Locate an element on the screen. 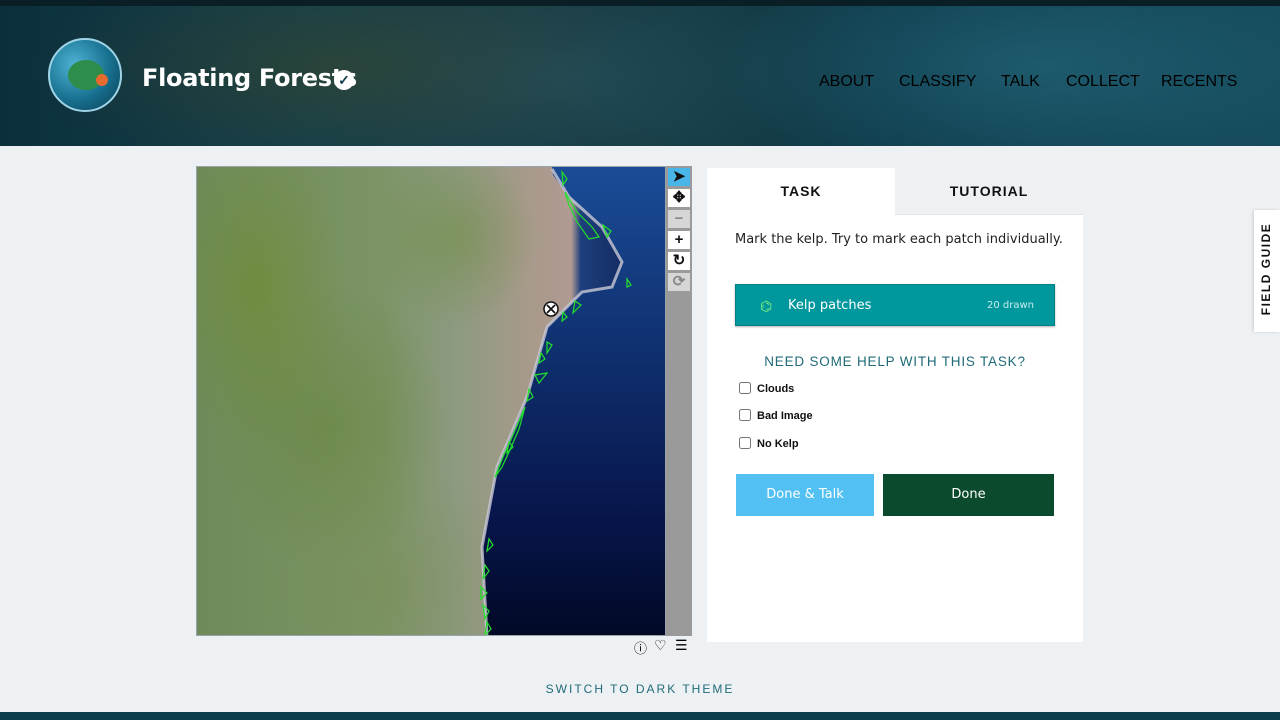  drawn-count: 20 drawn is located at coordinates (1010, 305).